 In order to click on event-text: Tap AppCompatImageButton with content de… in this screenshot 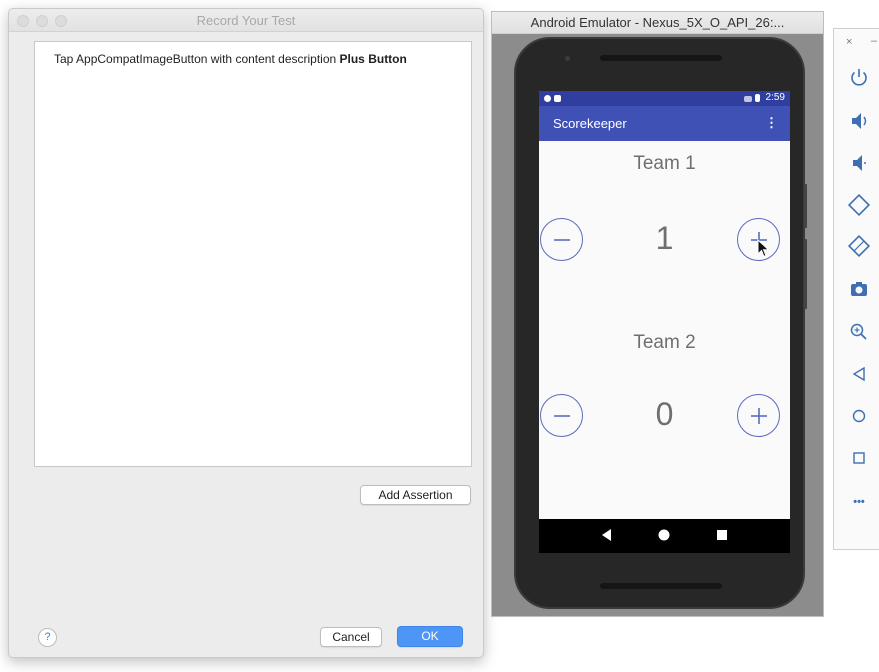, I will do `click(197, 59)`.